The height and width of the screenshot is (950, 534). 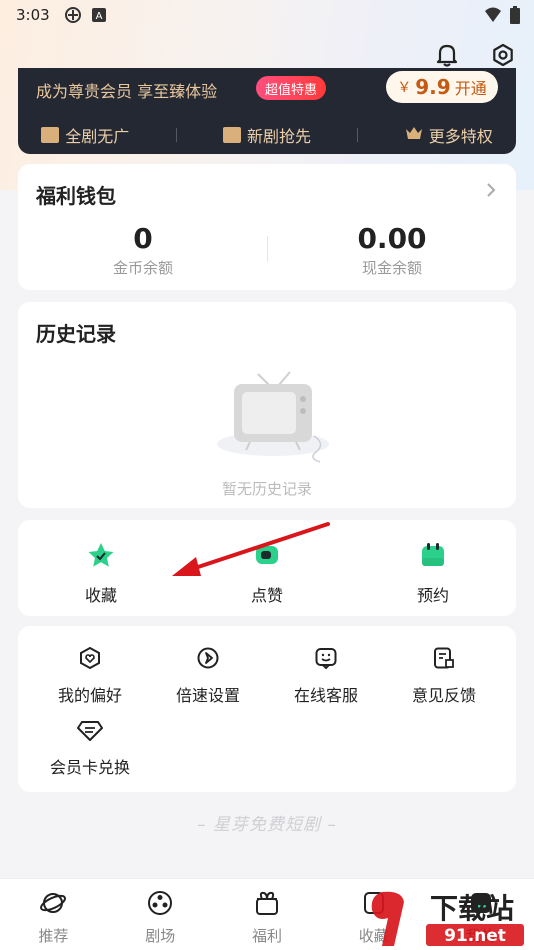 What do you see at coordinates (267, 825) in the screenshot?
I see `brand-text: 星芽免费短剧` at bounding box center [267, 825].